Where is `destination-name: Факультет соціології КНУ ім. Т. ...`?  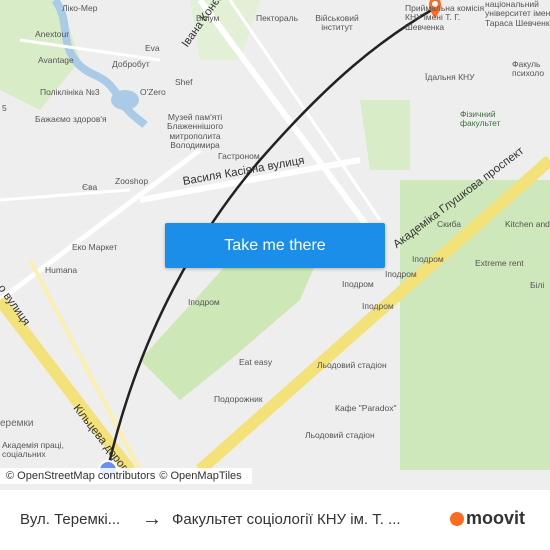
destination-name: Факультет соціології КНУ ім. Т. ... is located at coordinates (286, 519).